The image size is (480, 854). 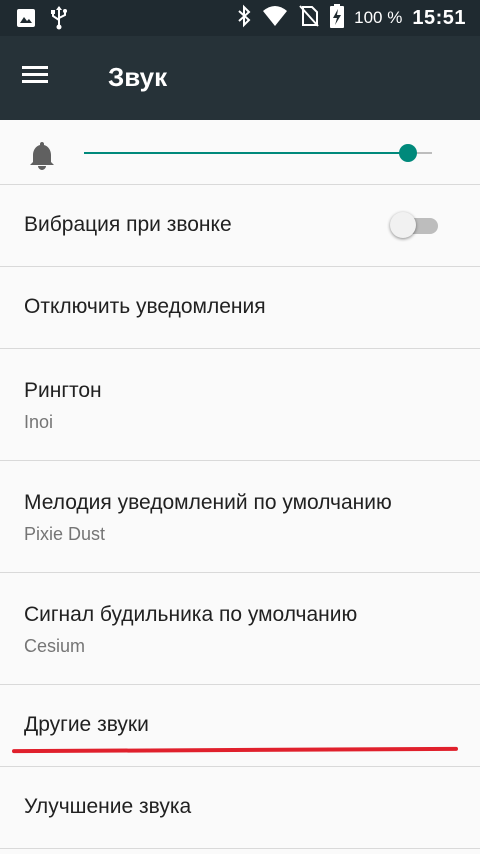 What do you see at coordinates (407, 153) in the screenshot?
I see `volume-slider-thumb` at bounding box center [407, 153].